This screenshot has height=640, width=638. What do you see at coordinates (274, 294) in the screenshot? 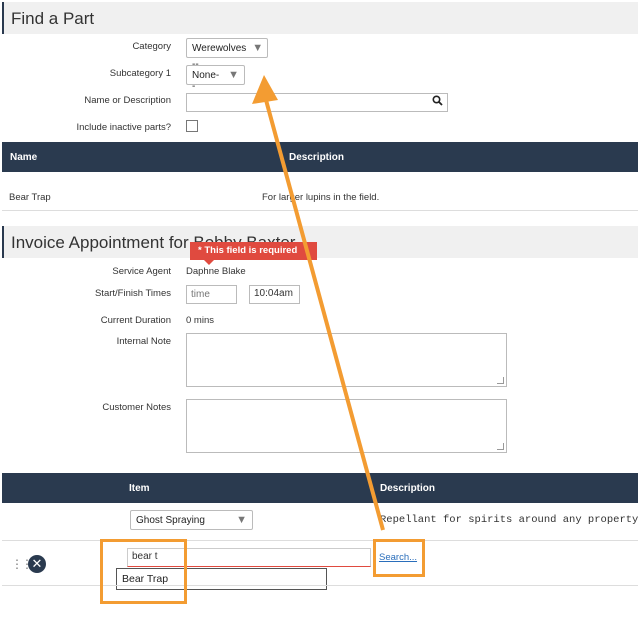
I see `finish-time-input: 10:04am` at bounding box center [274, 294].